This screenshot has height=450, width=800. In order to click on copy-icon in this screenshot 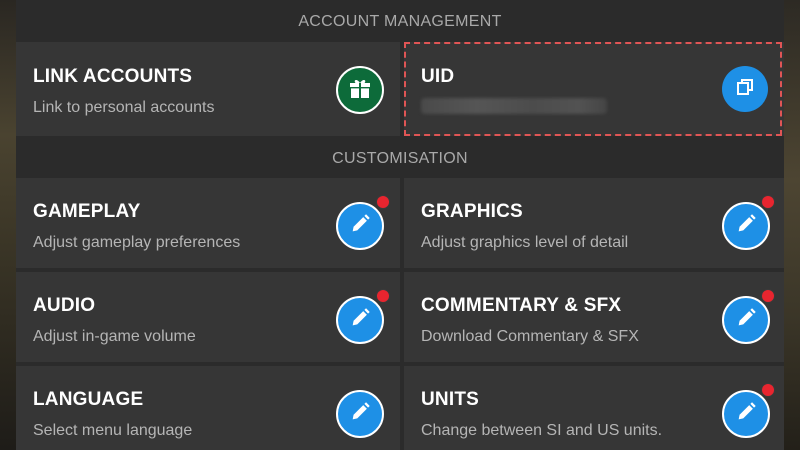, I will do `click(745, 89)`.